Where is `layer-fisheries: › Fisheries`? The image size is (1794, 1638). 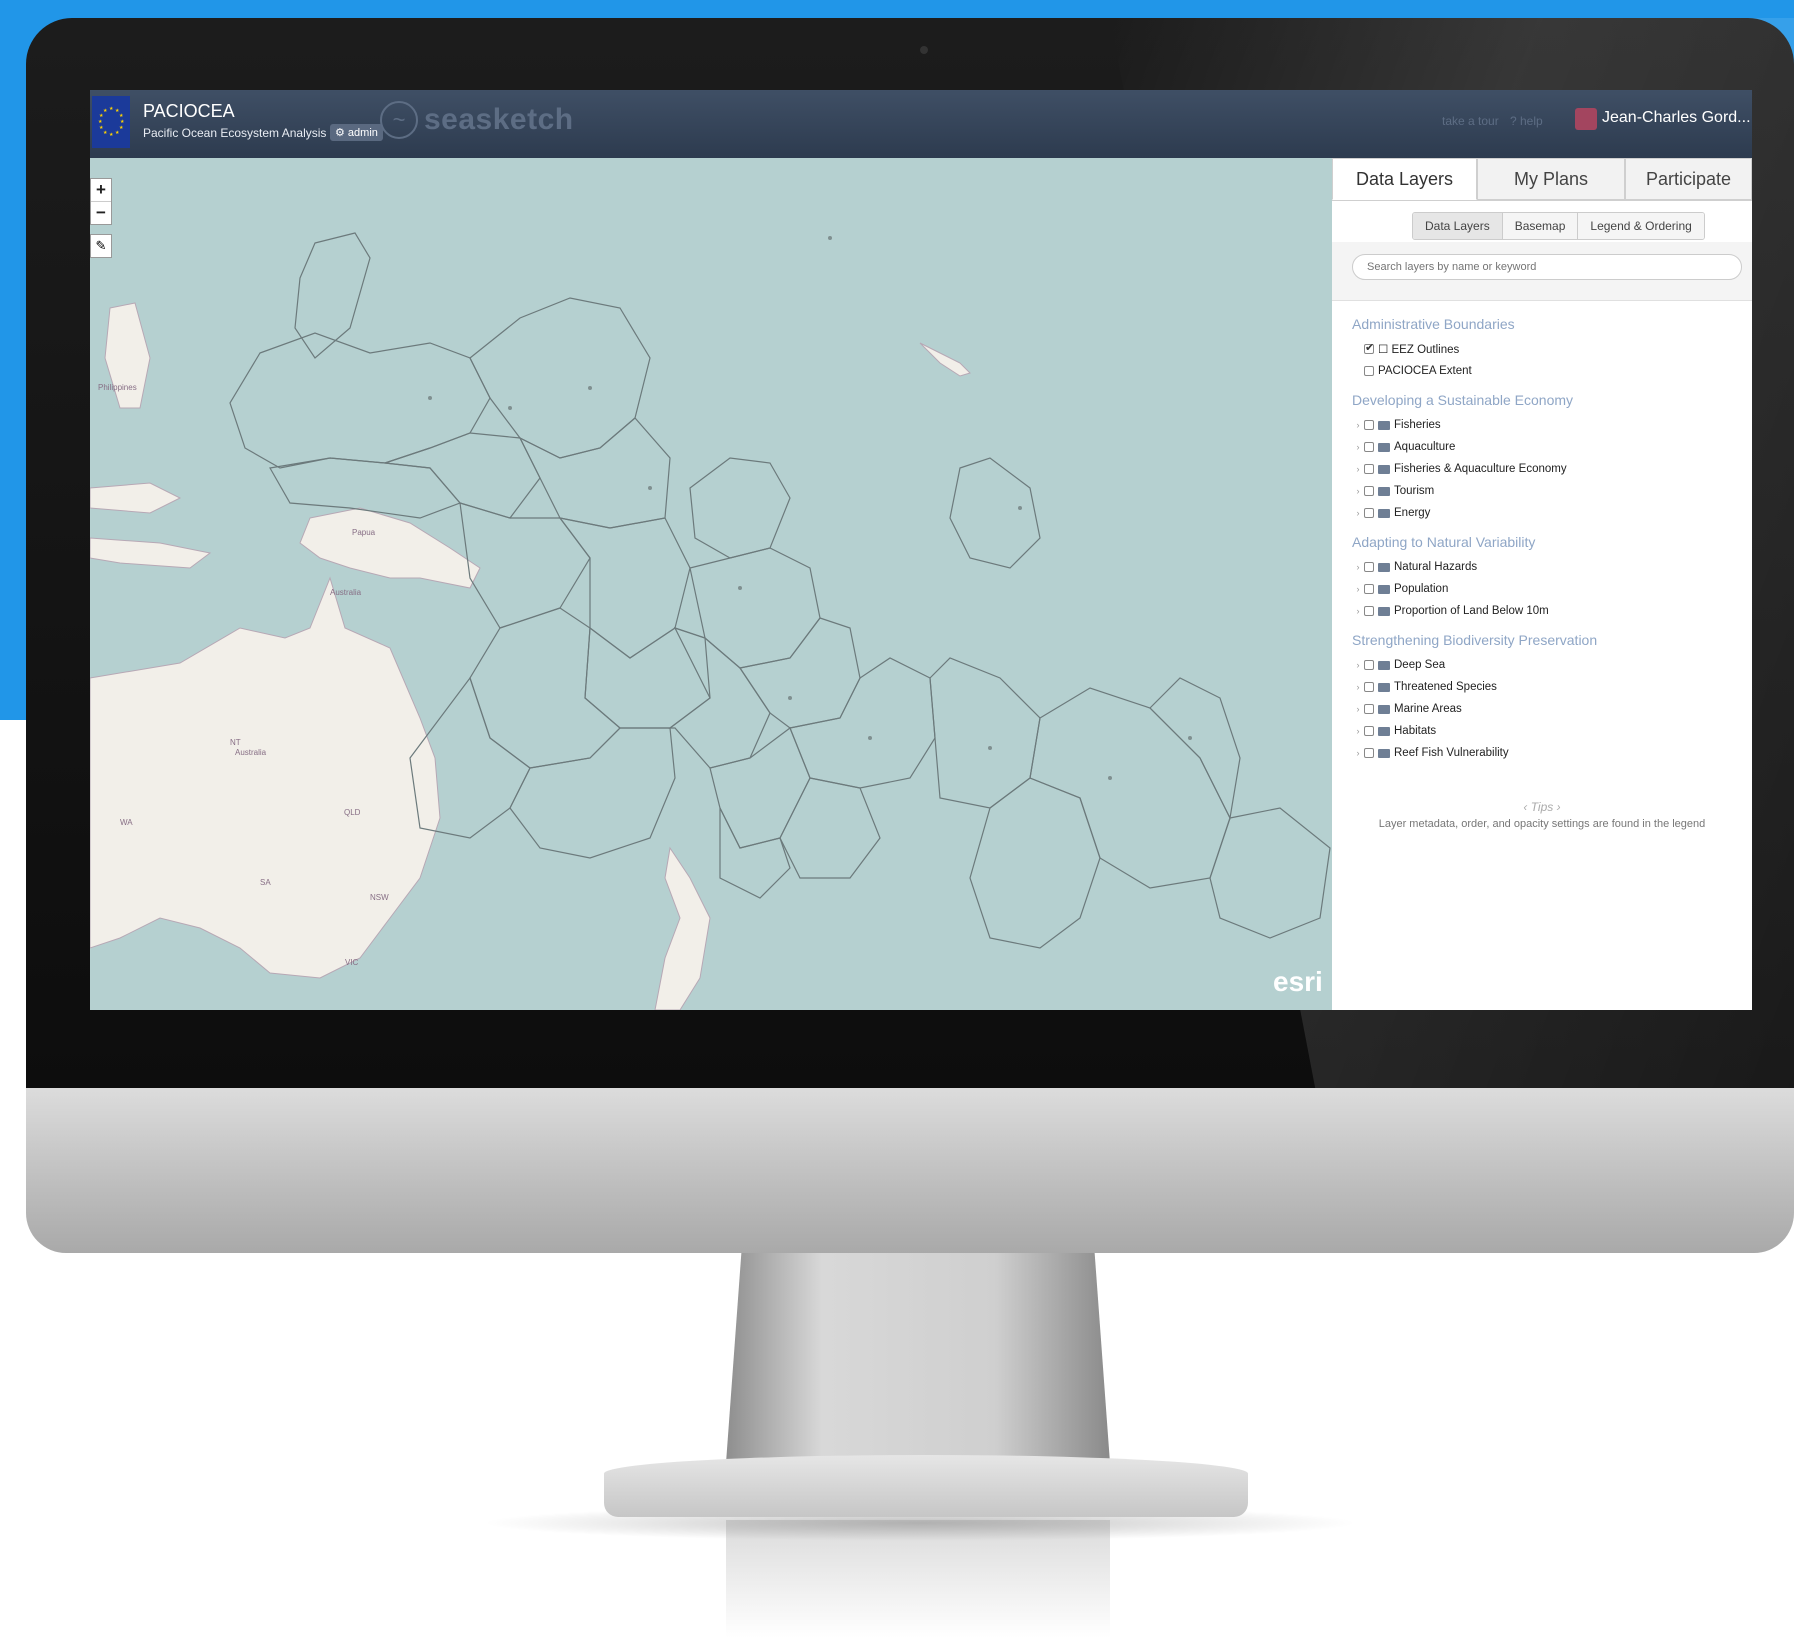 layer-fisheries: › Fisheries is located at coordinates (1547, 425).